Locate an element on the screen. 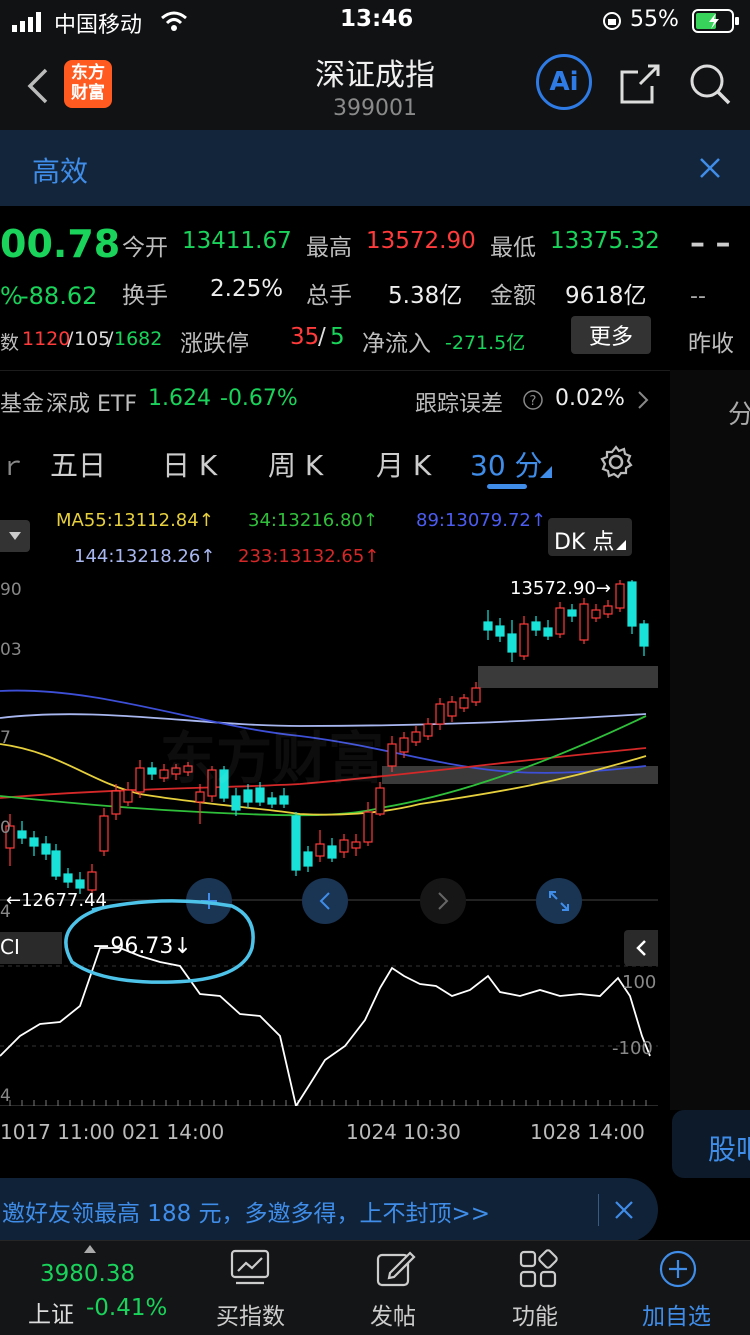  y-label-2: 03 is located at coordinates (11, 650).